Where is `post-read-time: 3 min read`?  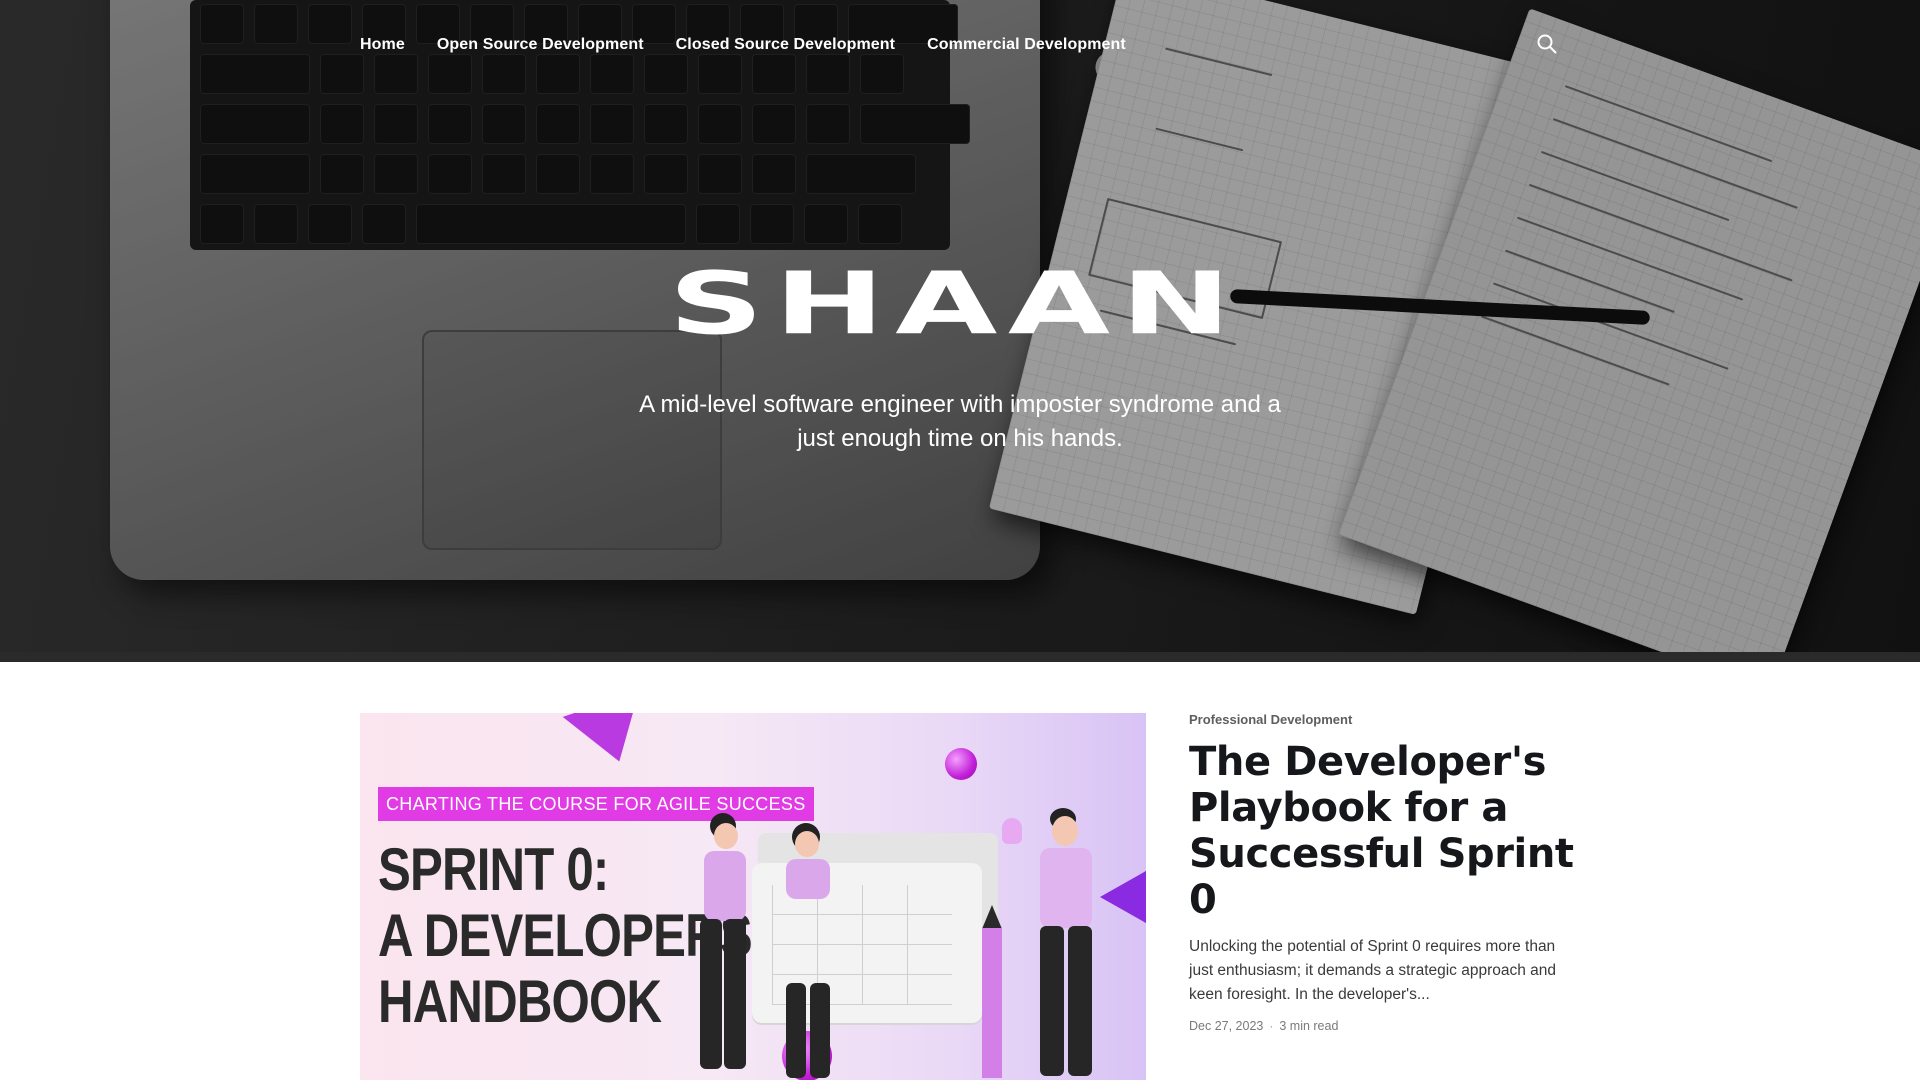 post-read-time: 3 min read is located at coordinates (1309, 1026).